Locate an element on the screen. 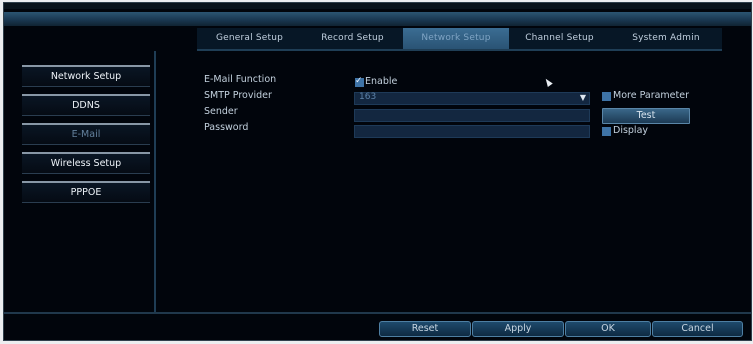 The height and width of the screenshot is (344, 753). password-input is located at coordinates (472, 131).